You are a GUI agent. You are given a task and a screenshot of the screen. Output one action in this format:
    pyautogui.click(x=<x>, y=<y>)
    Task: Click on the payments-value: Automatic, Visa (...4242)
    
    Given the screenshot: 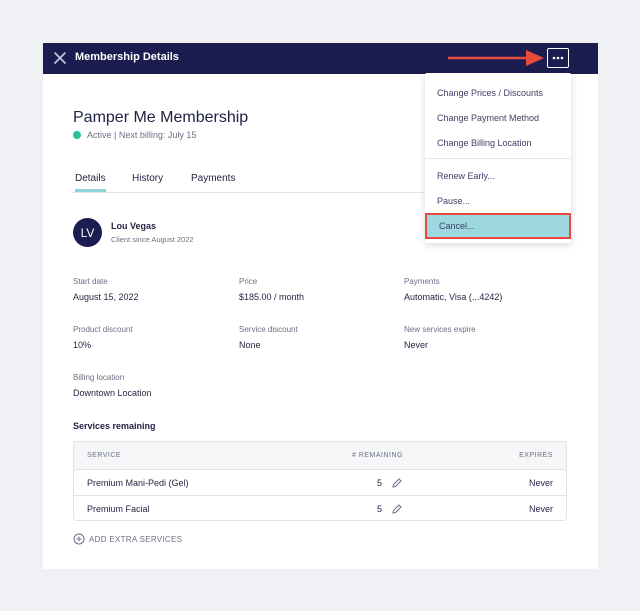 What is the action you would take?
    pyautogui.click(x=453, y=297)
    